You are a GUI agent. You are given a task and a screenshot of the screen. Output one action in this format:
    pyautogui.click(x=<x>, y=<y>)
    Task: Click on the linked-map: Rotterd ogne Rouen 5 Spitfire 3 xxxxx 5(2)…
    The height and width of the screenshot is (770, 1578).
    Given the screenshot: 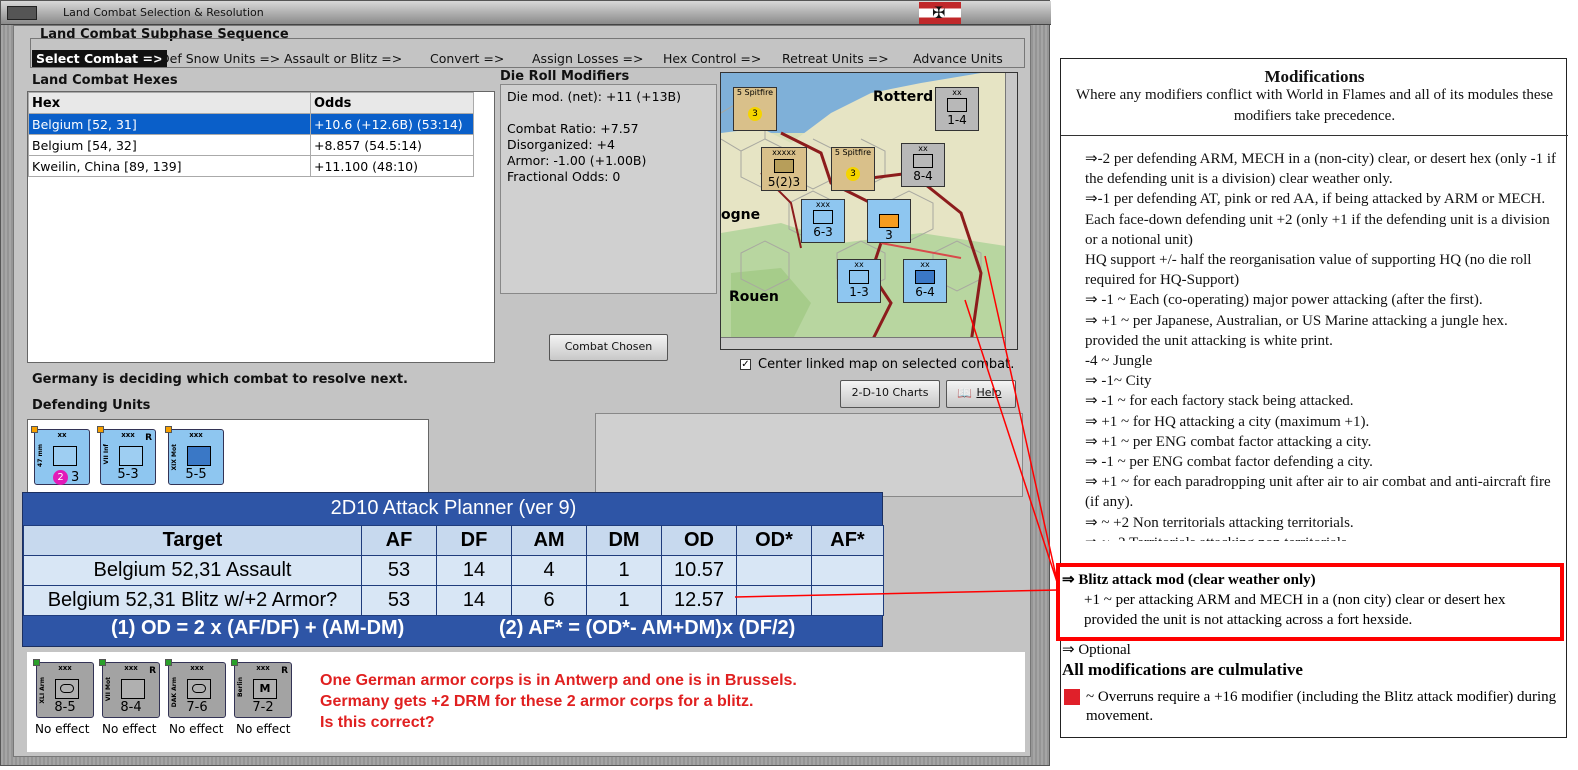 What is the action you would take?
    pyautogui.click(x=869, y=211)
    